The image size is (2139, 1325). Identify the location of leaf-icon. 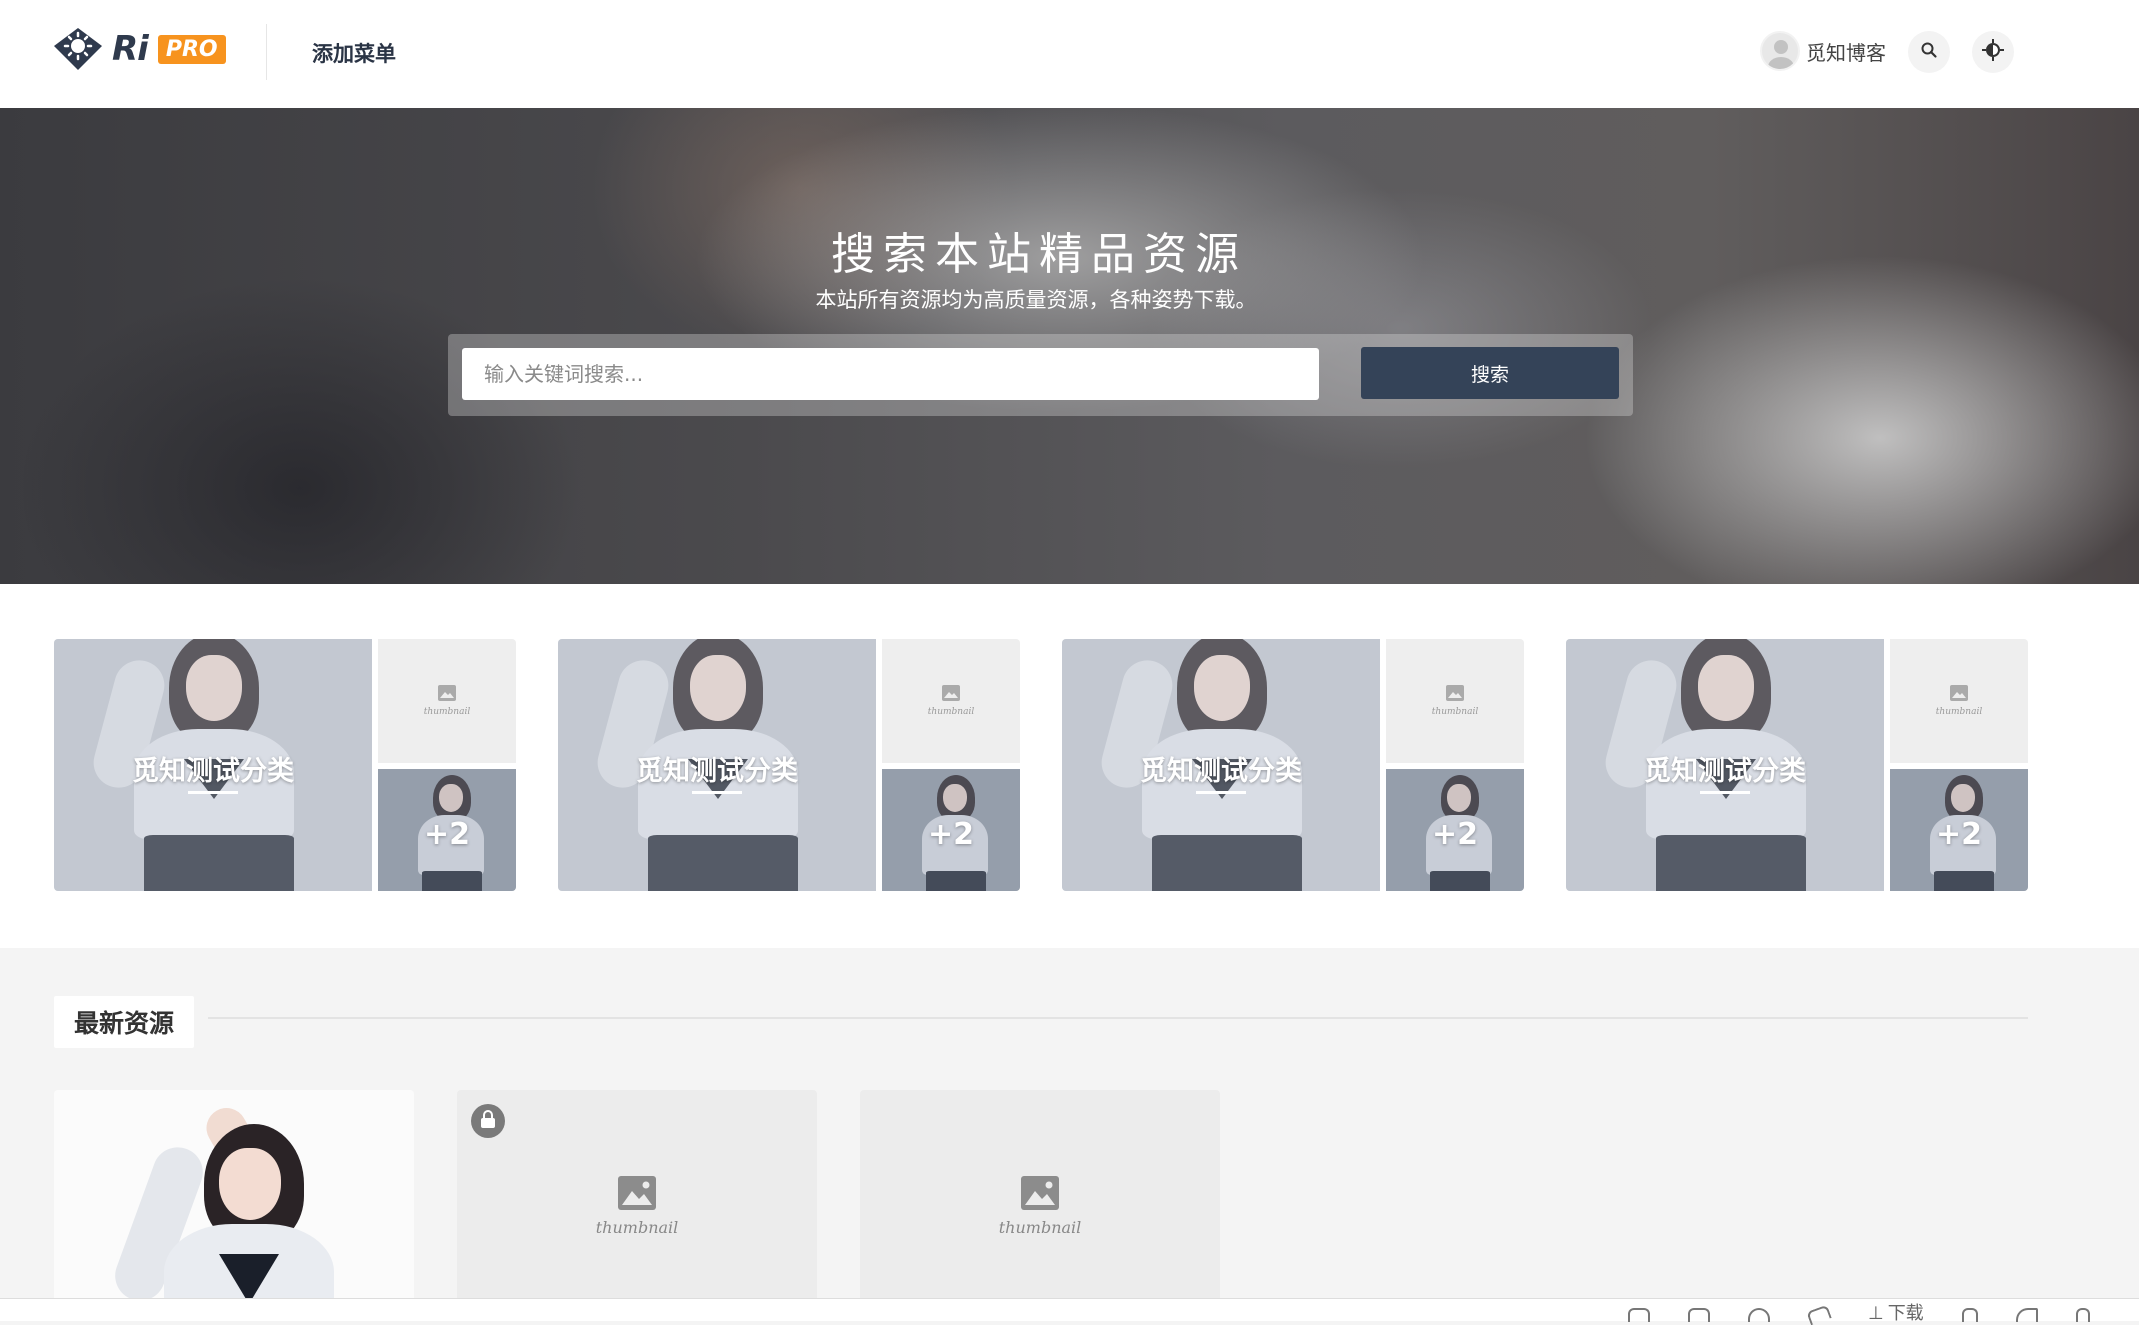
(2026, 1315).